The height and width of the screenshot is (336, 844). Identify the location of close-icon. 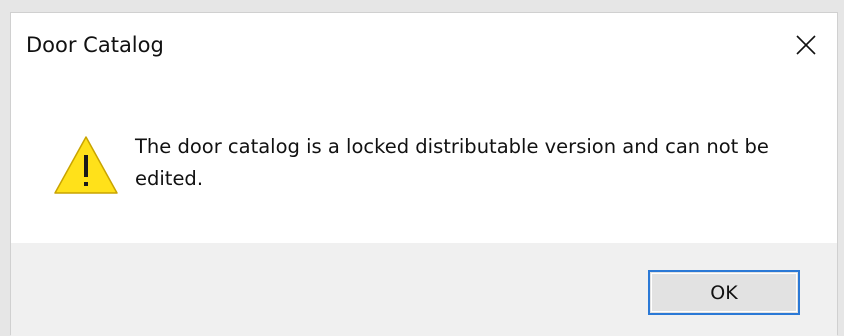
(806, 45).